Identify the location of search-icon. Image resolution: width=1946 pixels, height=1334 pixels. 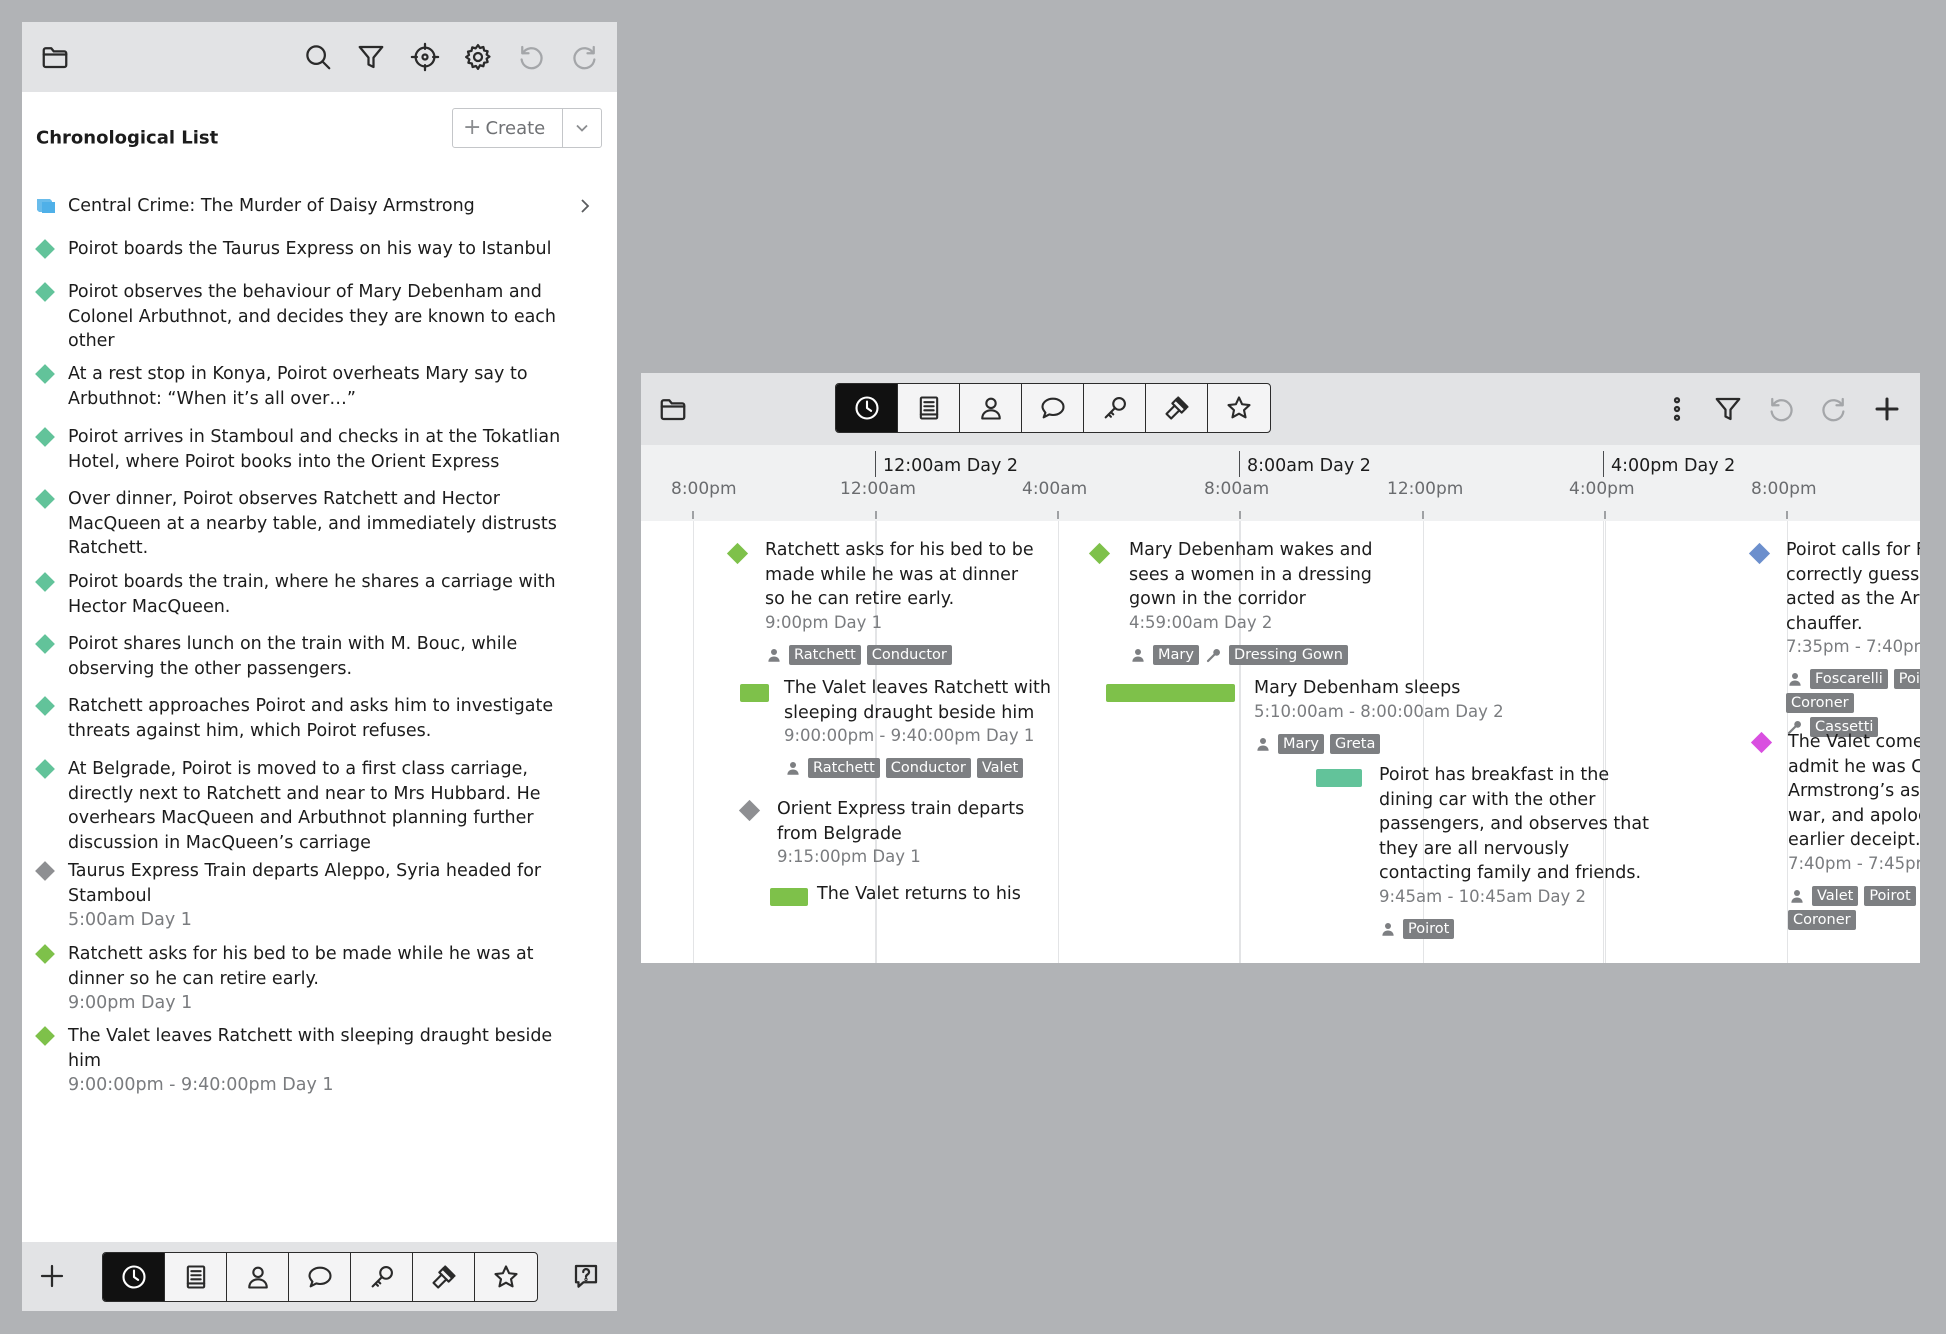
(318, 57).